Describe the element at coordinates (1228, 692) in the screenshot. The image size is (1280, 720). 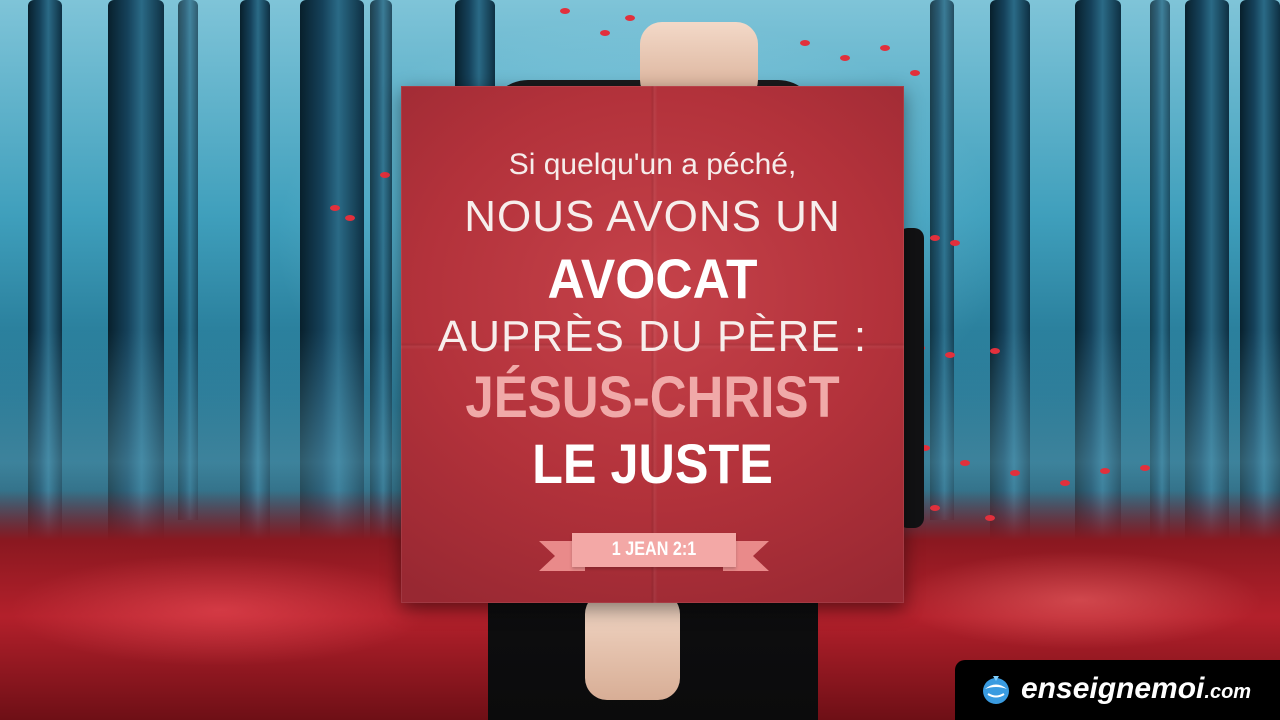
I see `site-name-suffix: .com` at that location.